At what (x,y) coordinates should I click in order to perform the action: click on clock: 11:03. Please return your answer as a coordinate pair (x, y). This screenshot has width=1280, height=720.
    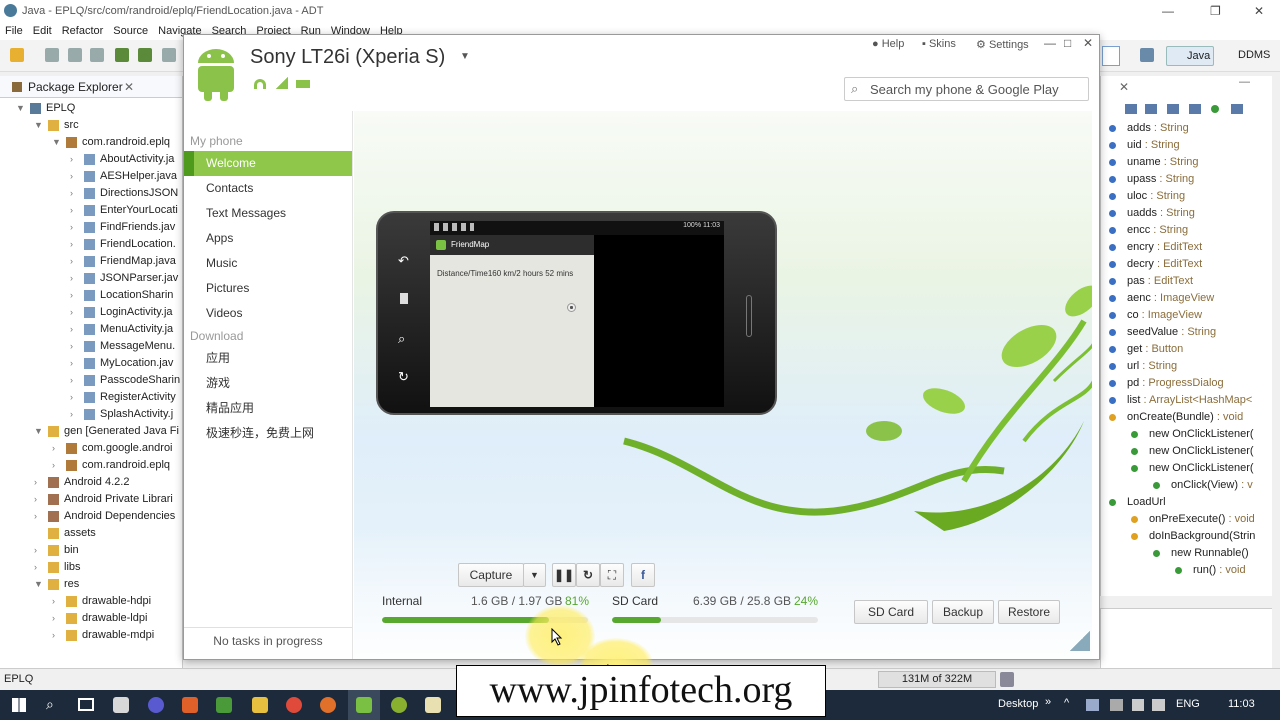
    Looking at the image, I should click on (1241, 704).